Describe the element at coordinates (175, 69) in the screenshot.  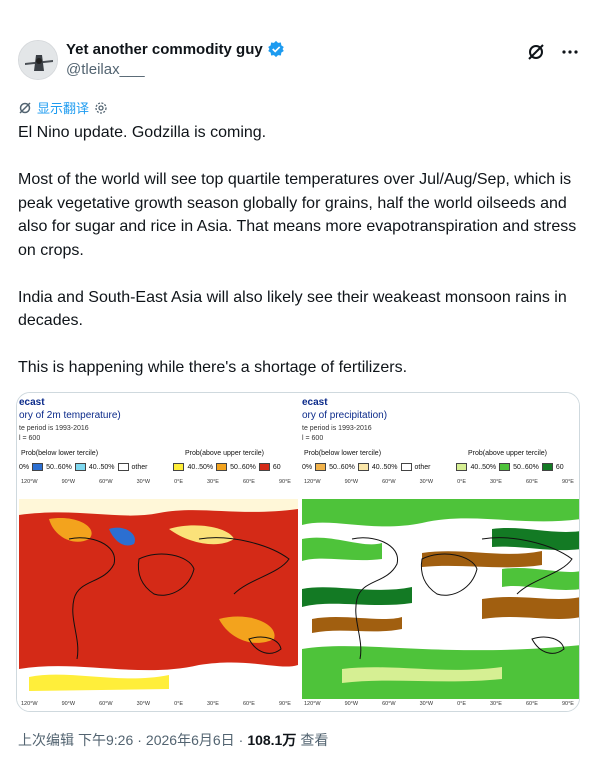
I see `handle: @tleilax___` at that location.